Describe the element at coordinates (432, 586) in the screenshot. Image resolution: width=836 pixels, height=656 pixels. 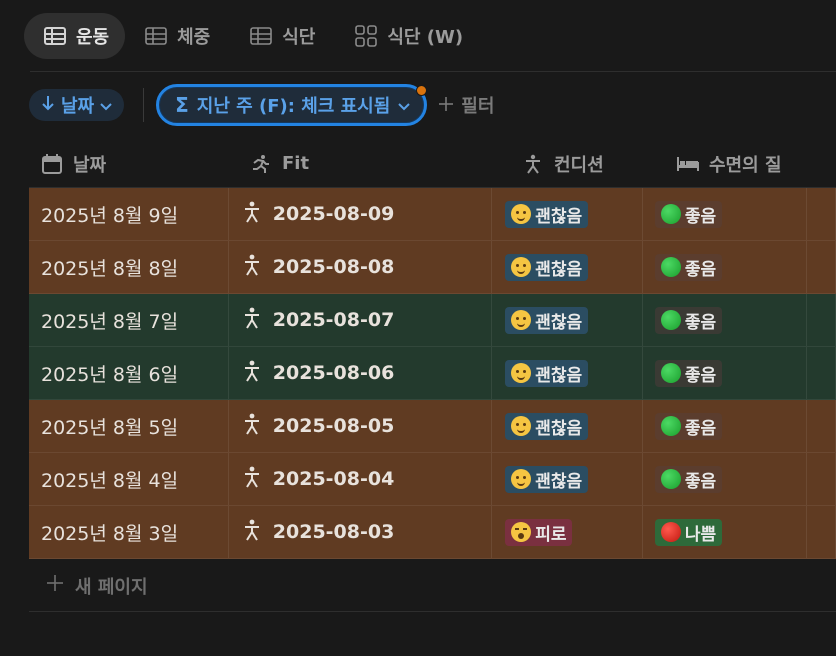
I see `new-page-button: 새 페이지` at that location.